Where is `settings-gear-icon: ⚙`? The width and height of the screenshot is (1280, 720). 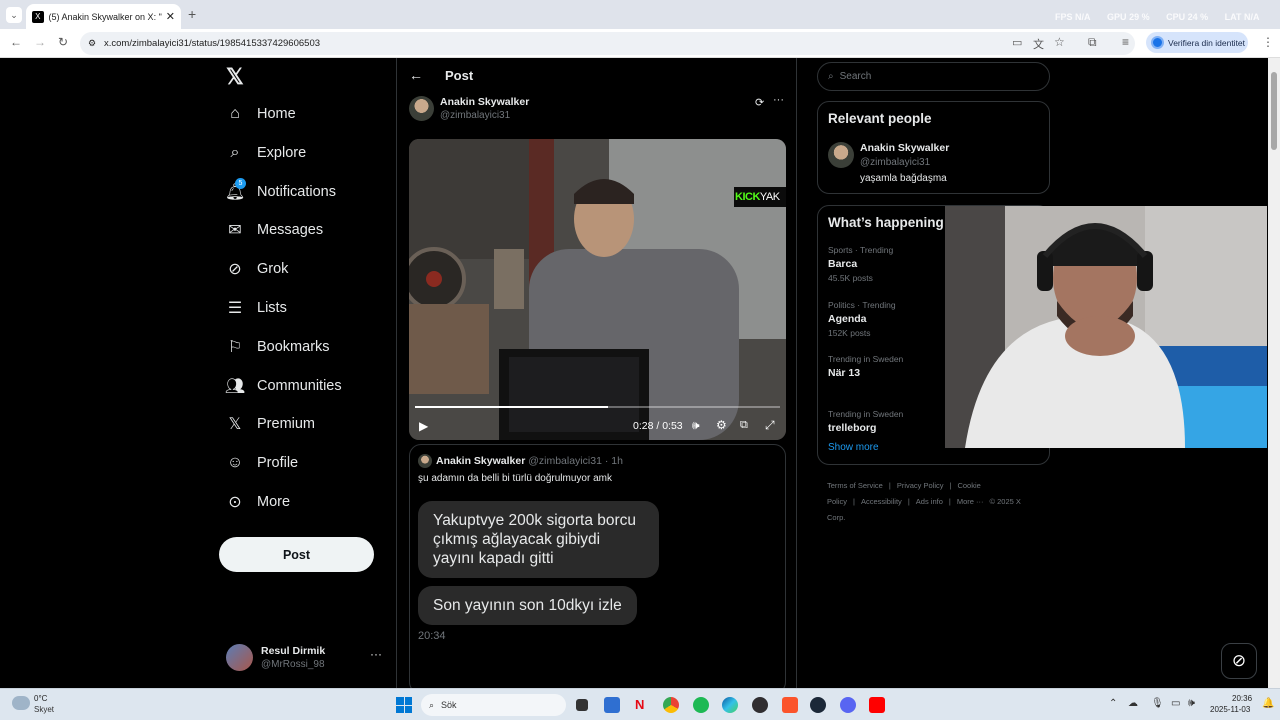
settings-gear-icon: ⚙ is located at coordinates (721, 425).